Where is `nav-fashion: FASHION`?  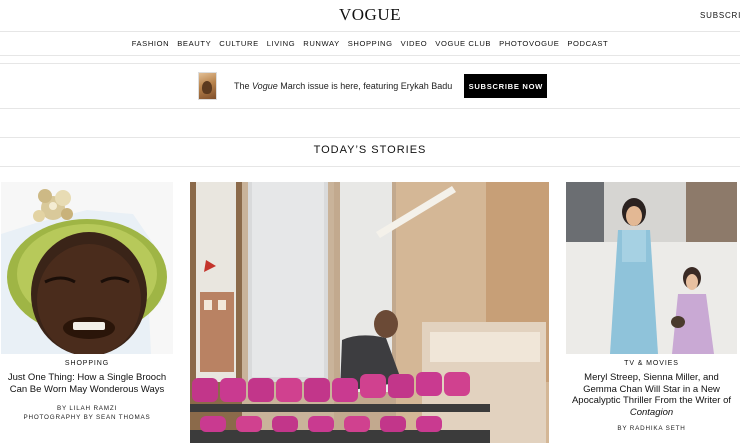
nav-fashion: FASHION is located at coordinates (151, 43).